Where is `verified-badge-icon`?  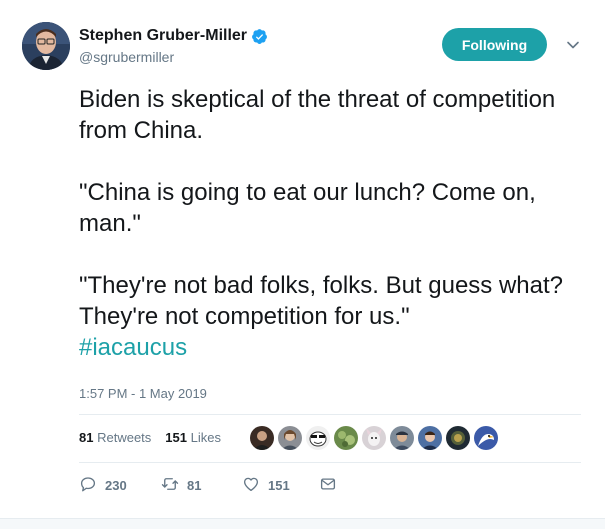 verified-badge-icon is located at coordinates (259, 36).